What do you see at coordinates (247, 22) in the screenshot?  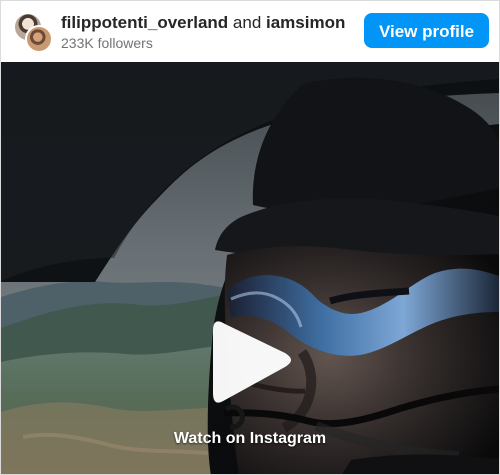 I see `joiner-text: and` at bounding box center [247, 22].